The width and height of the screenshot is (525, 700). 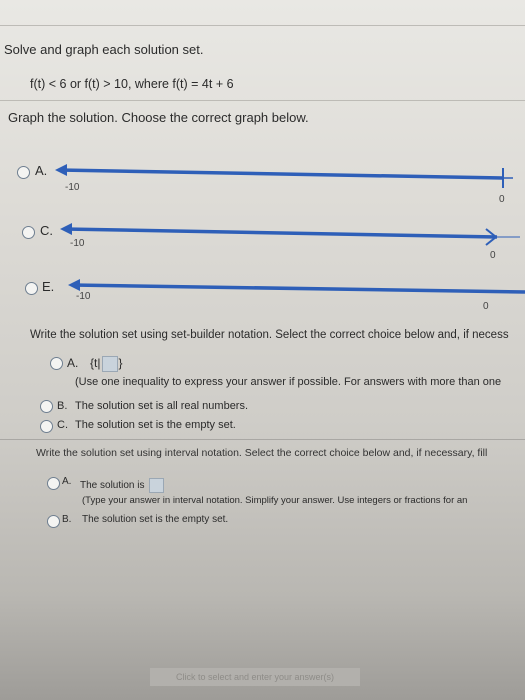 What do you see at coordinates (157, 485) in the screenshot?
I see `interval-answer-input` at bounding box center [157, 485].